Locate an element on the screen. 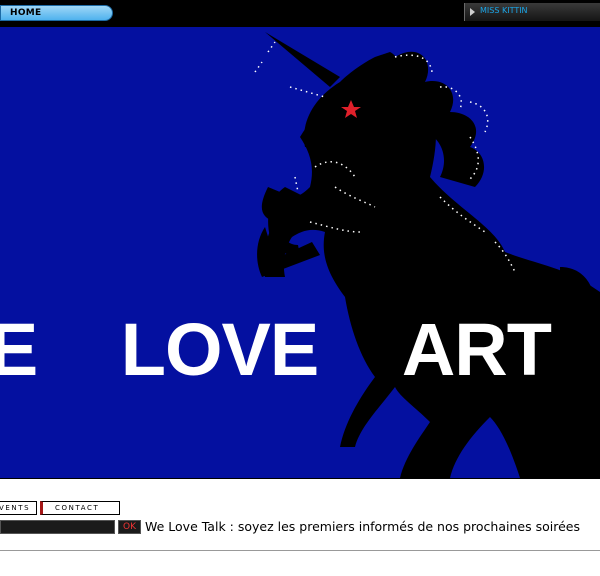 The image size is (600, 576). newsletter-ok-button: OK is located at coordinates (129, 527).